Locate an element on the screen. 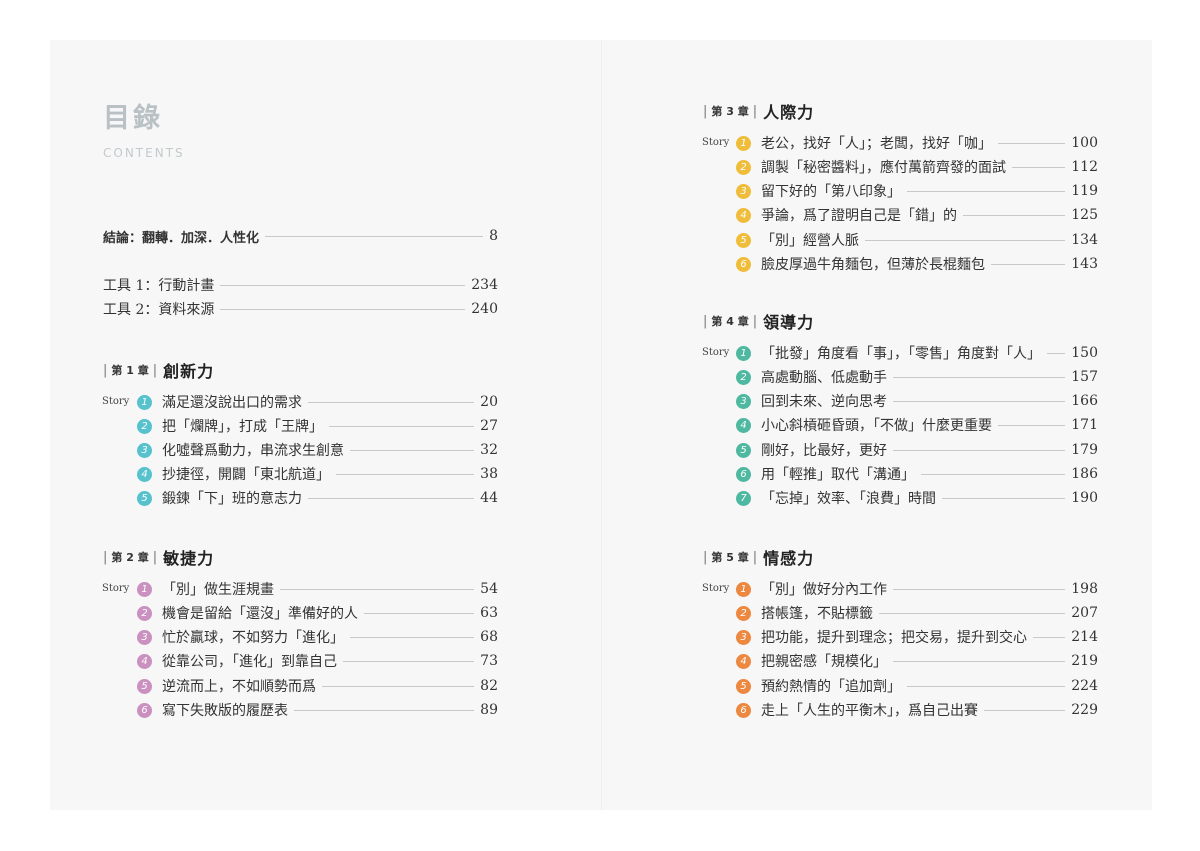  toc-story-entry: 7 「忘掉」效率、「浪費」時間 190 is located at coordinates (917, 498).